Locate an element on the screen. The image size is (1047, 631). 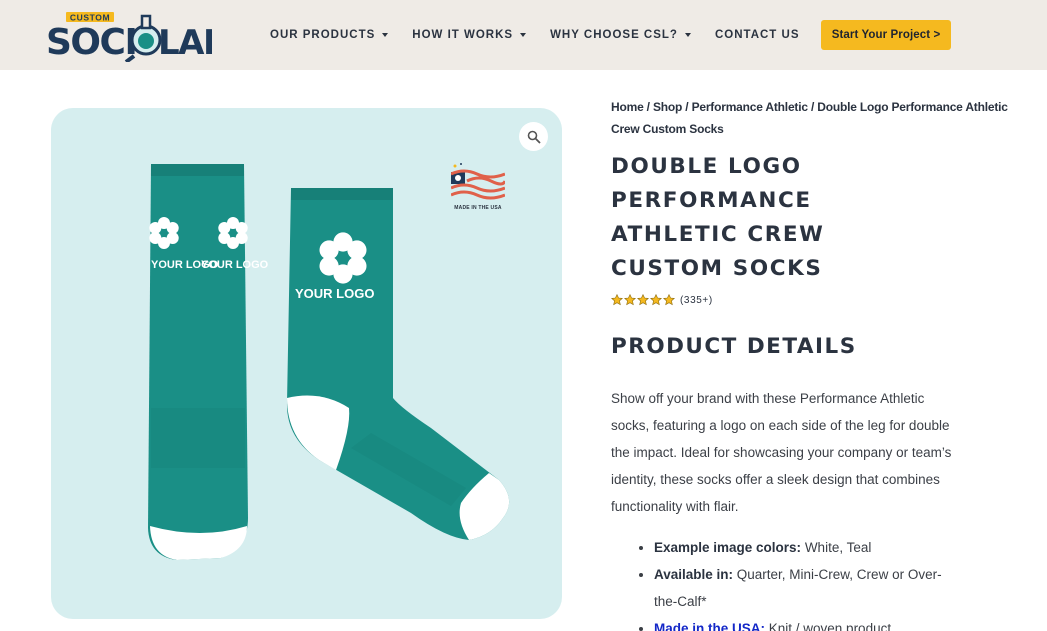
zoom-button is located at coordinates (533, 136).